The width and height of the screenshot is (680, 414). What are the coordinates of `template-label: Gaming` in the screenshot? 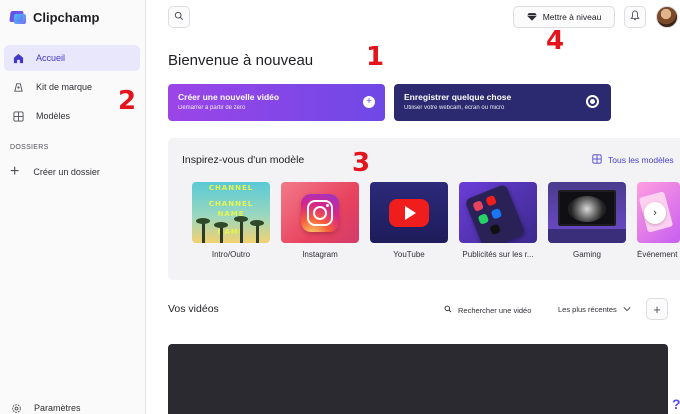 It's located at (586, 254).